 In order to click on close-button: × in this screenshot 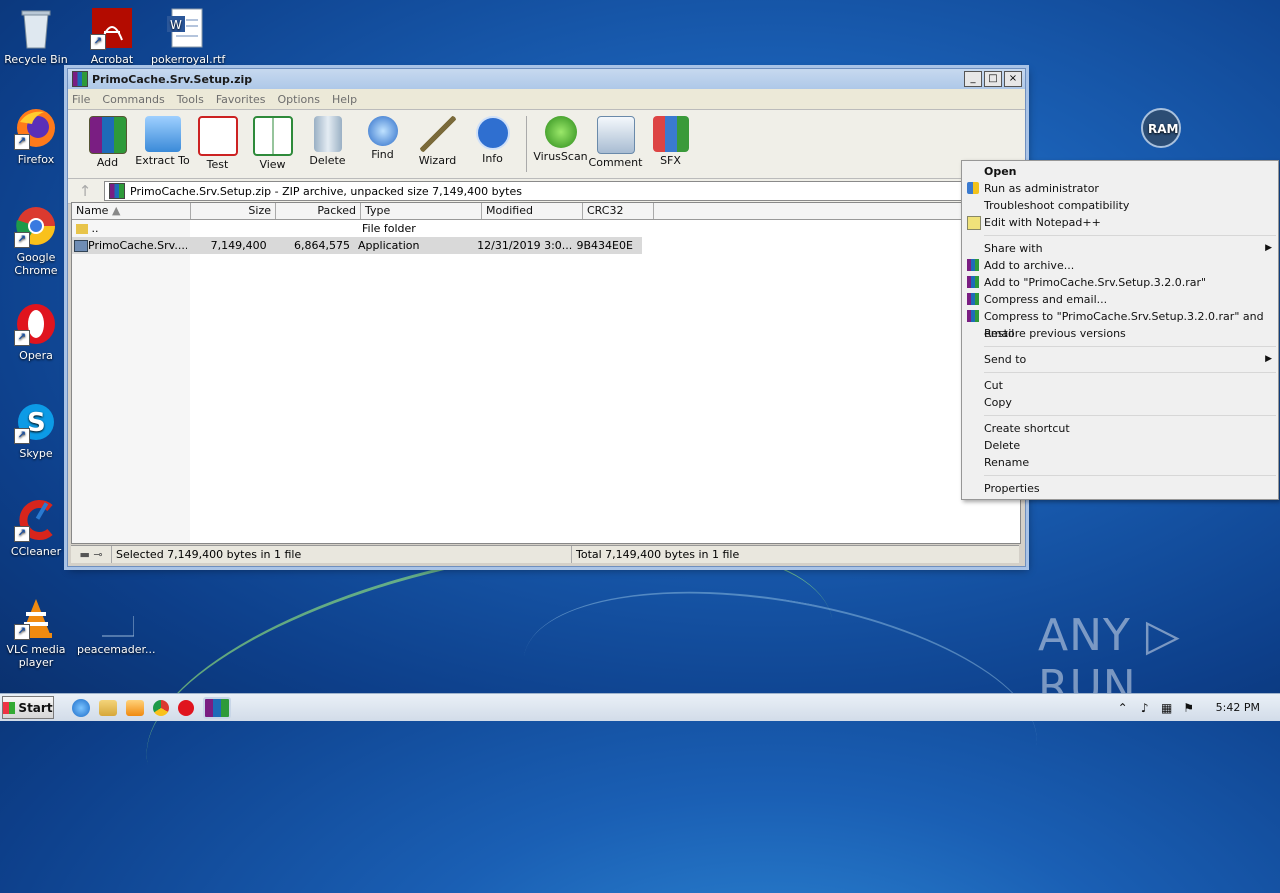, I will do `click(1013, 79)`.